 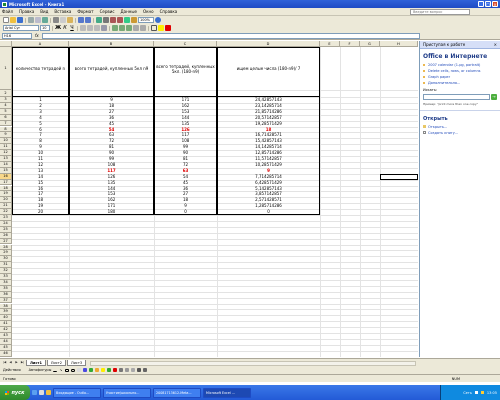 What do you see at coordinates (90, 28) in the screenshot?
I see `align-center-icon` at bounding box center [90, 28].